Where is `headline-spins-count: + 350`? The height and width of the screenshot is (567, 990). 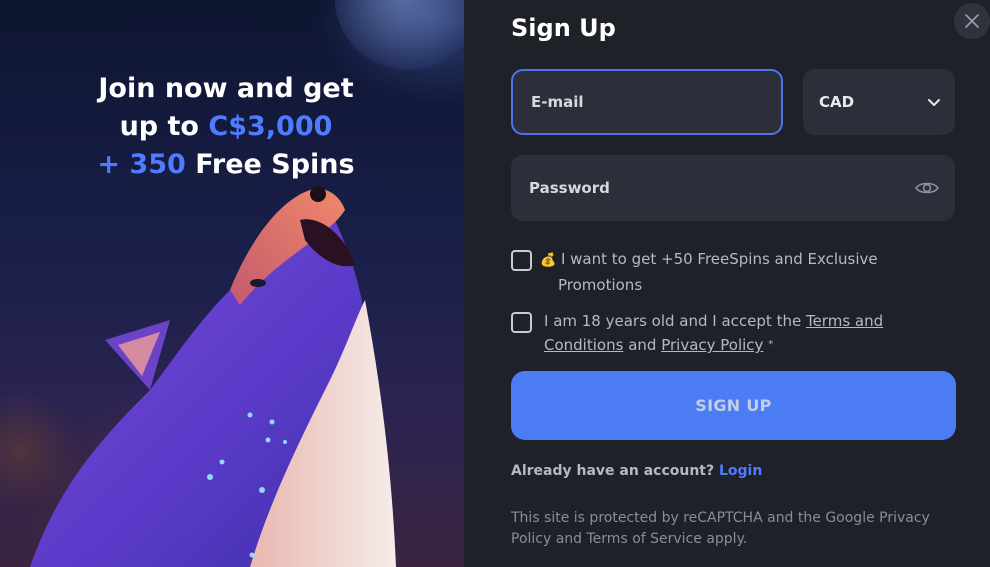
headline-spins-count: + 350 is located at coordinates (141, 164).